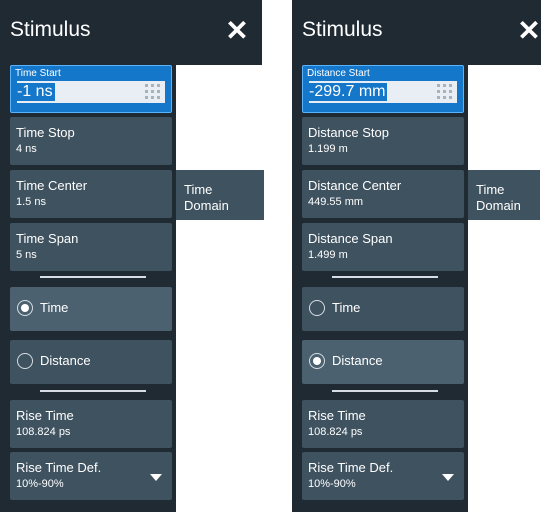 The image size is (541, 512). Describe the element at coordinates (355, 185) in the screenshot. I see `distance-center-label: Distance Center` at that location.